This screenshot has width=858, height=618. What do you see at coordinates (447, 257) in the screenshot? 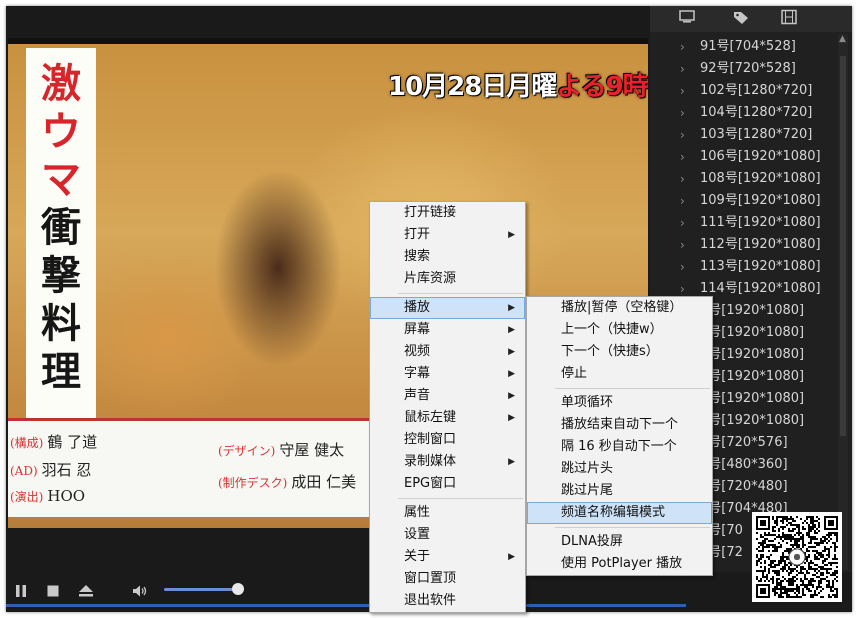
I see `menu-item: 搜索` at bounding box center [447, 257].